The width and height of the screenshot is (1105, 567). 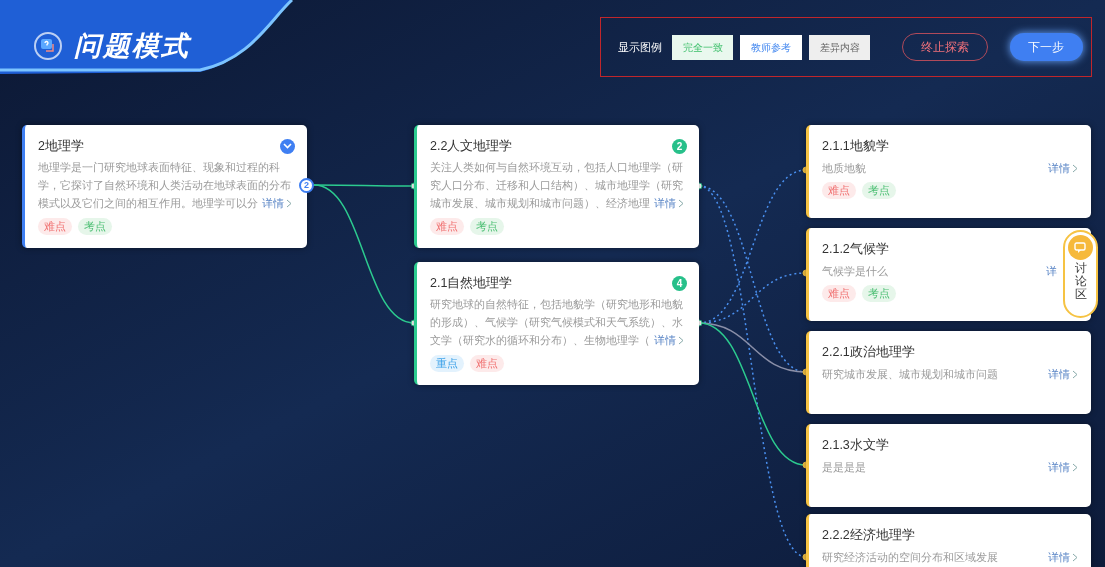 What do you see at coordinates (856, 445) in the screenshot?
I see `node-title: 2.1.3水文学` at bounding box center [856, 445].